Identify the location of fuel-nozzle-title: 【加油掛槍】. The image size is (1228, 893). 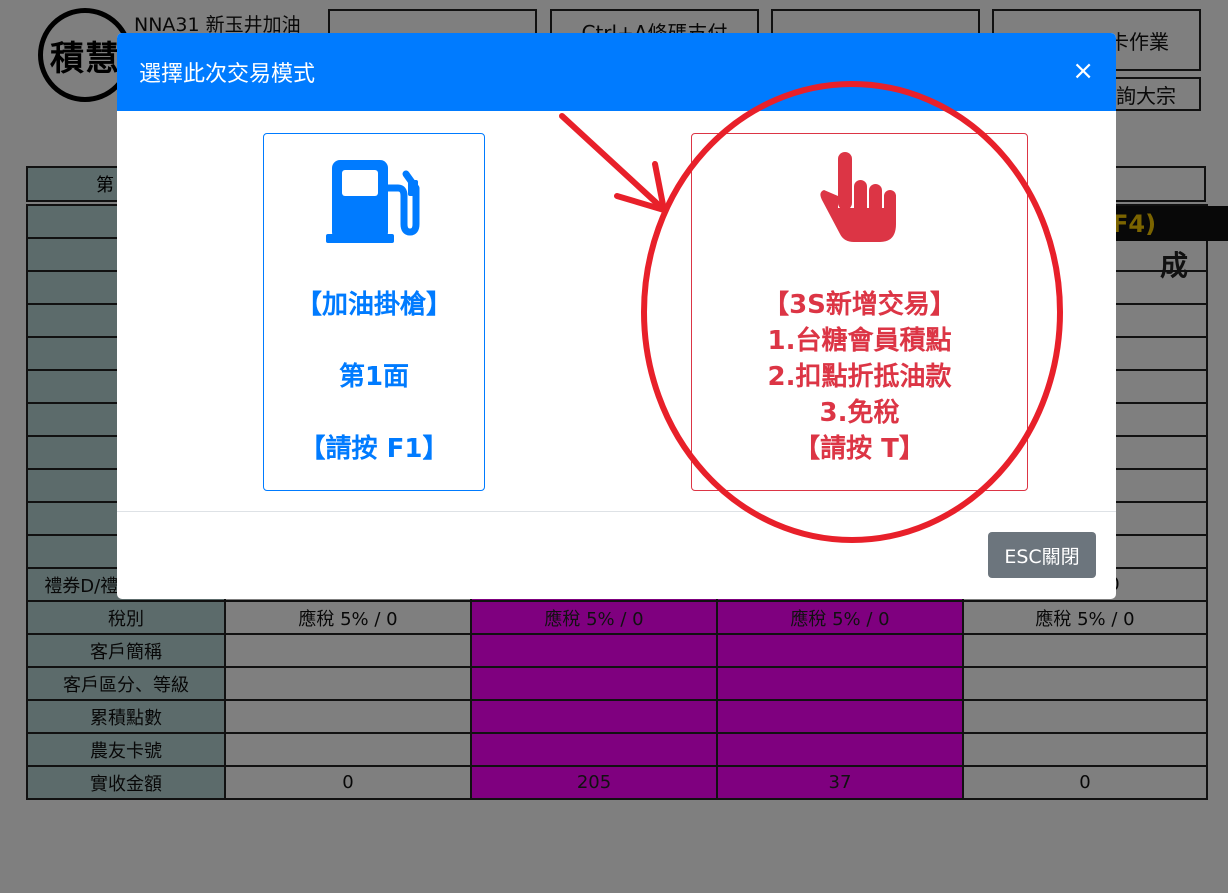
(373, 305).